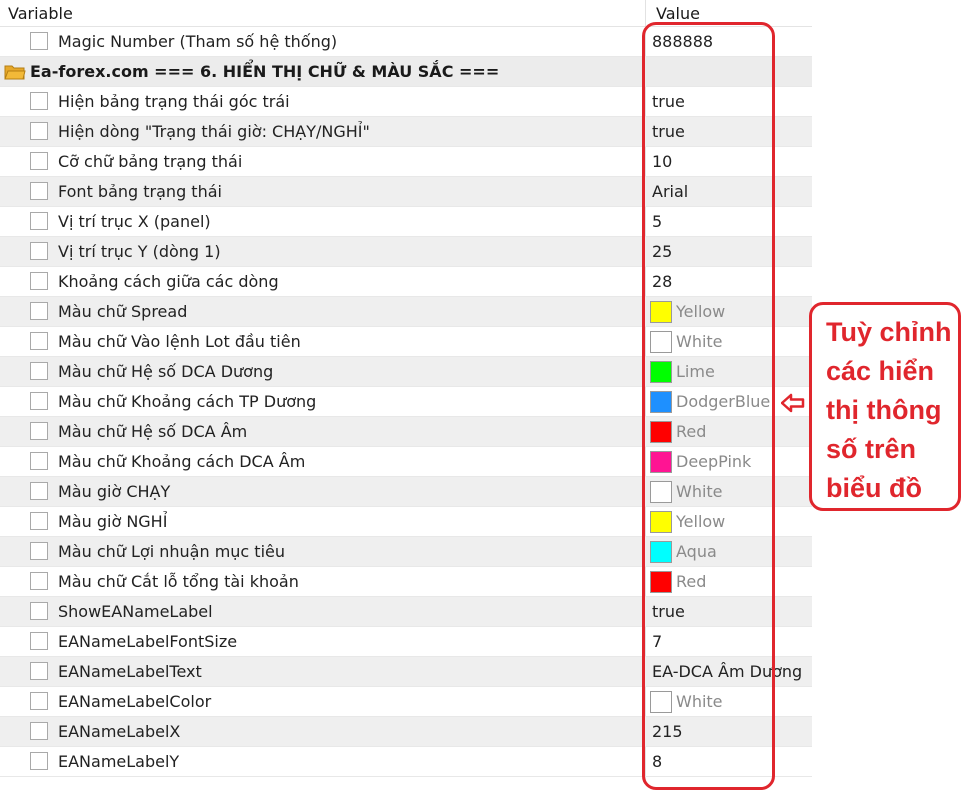  What do you see at coordinates (123, 311) in the screenshot?
I see `parameter-label: Màu chữ Spread` at bounding box center [123, 311].